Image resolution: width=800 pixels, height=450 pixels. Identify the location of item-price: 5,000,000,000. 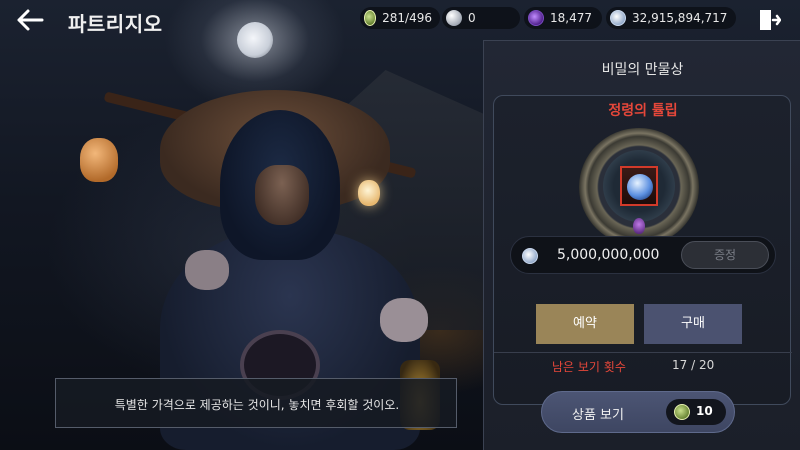
(608, 255).